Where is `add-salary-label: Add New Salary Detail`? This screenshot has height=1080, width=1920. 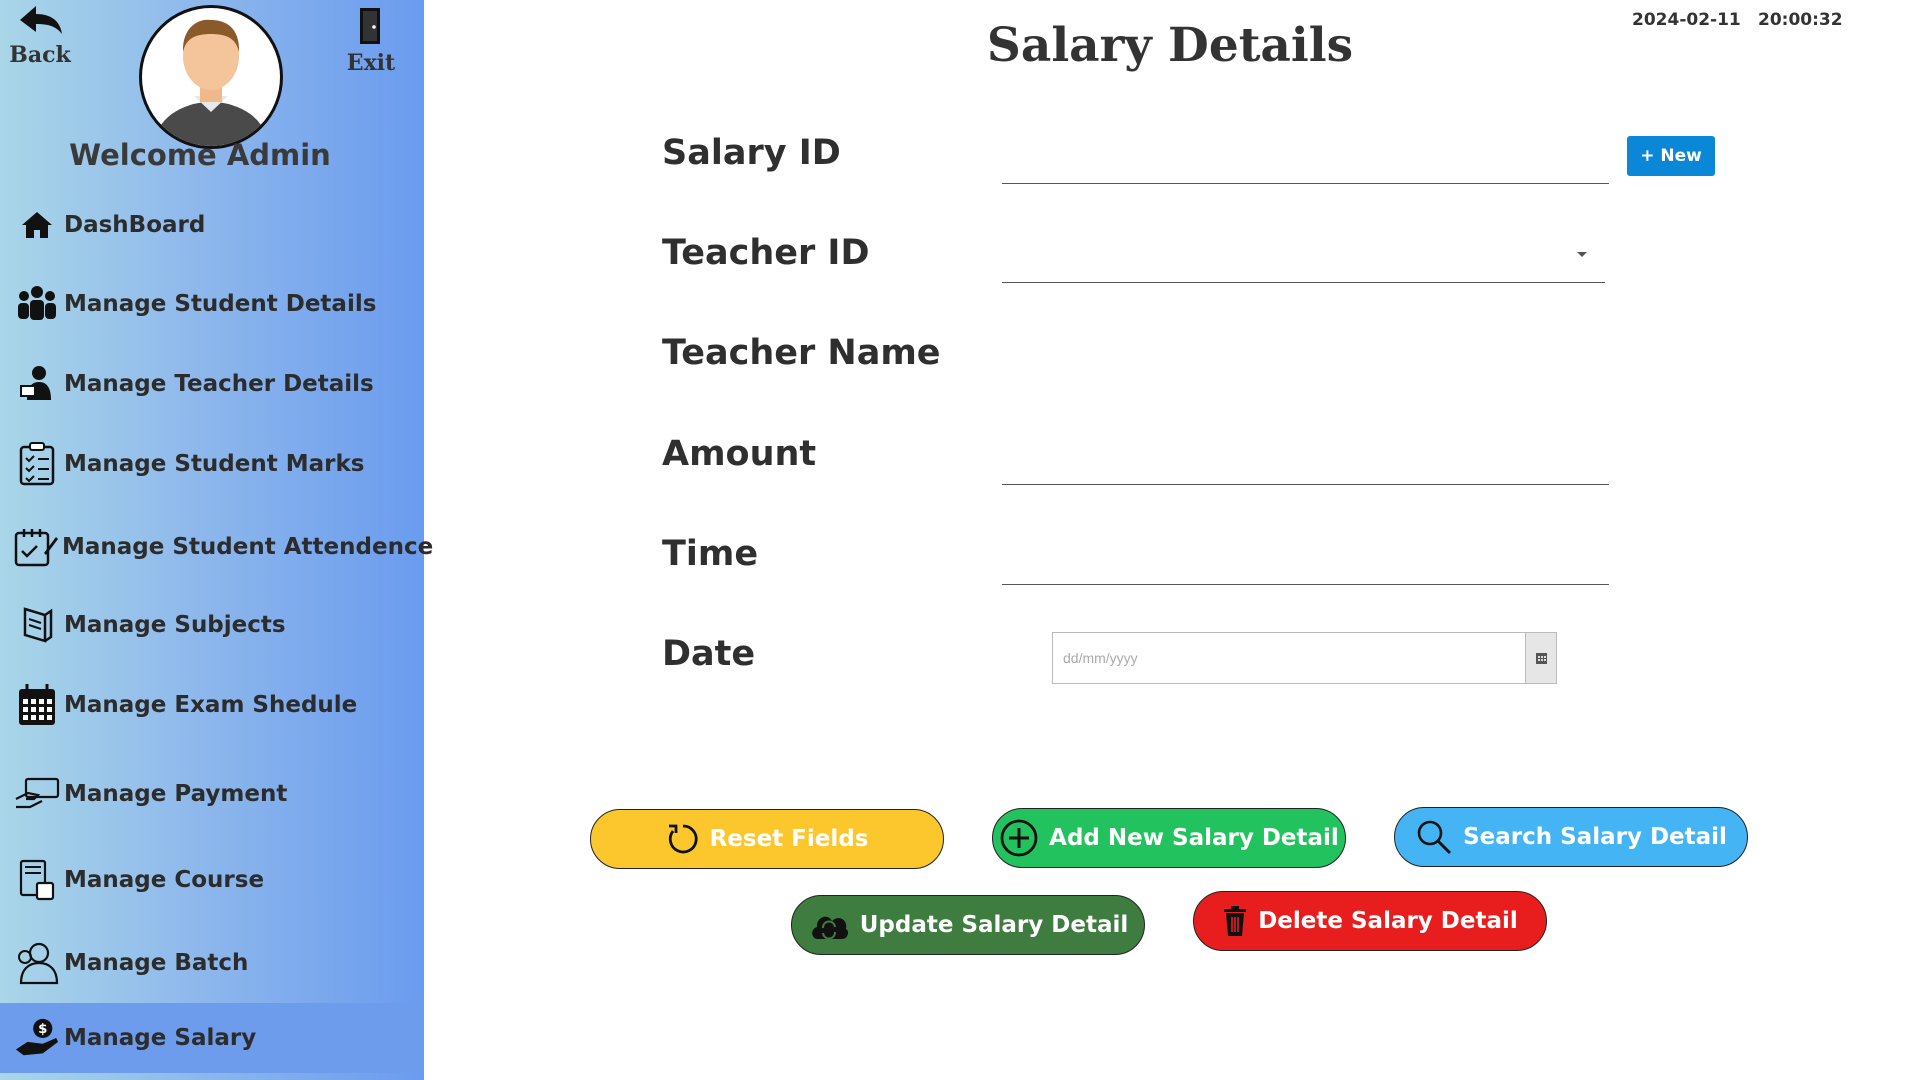 add-salary-label: Add New Salary Detail is located at coordinates (1194, 838).